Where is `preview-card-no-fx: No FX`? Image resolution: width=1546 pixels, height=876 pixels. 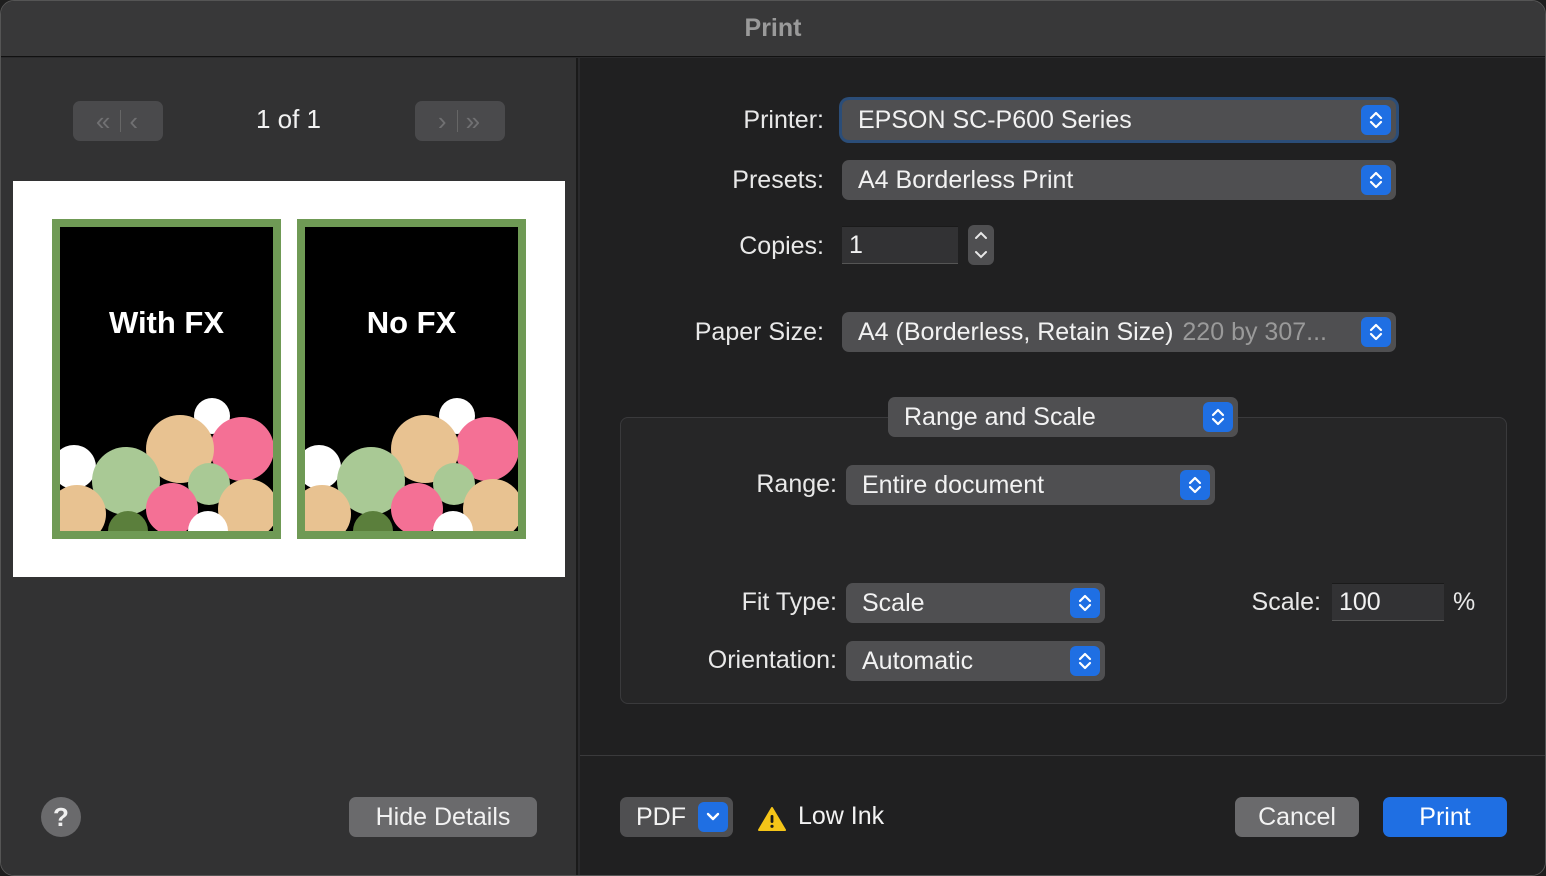 preview-card-no-fx: No FX is located at coordinates (411, 379).